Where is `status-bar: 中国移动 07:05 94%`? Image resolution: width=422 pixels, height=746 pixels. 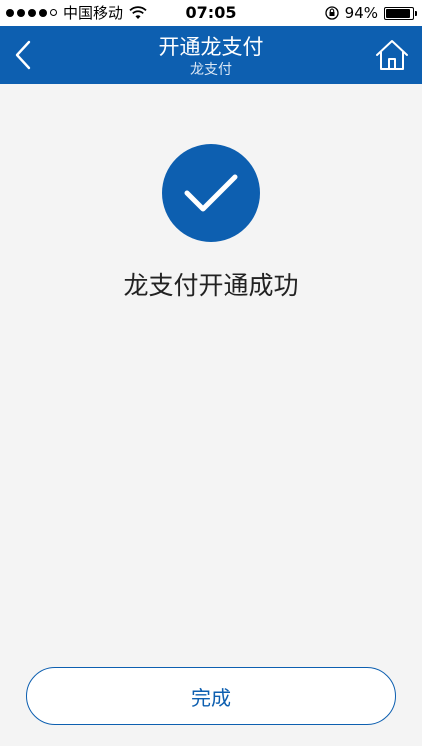
status-bar: 中国移动 07:05 94% is located at coordinates (211, 13).